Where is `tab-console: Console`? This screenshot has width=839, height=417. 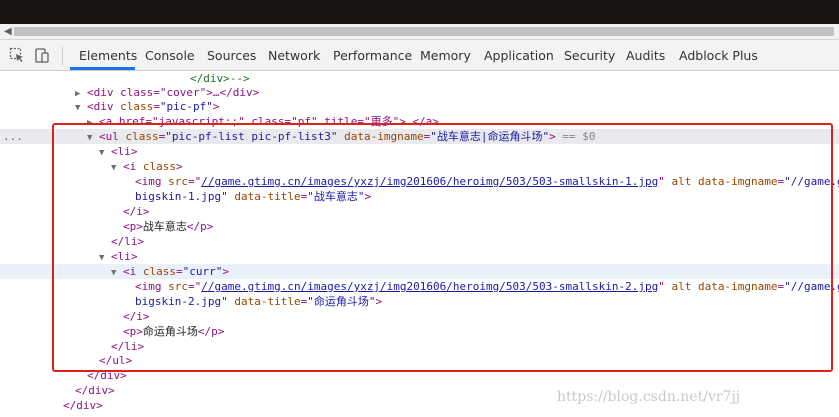
tab-console: Console is located at coordinates (170, 55).